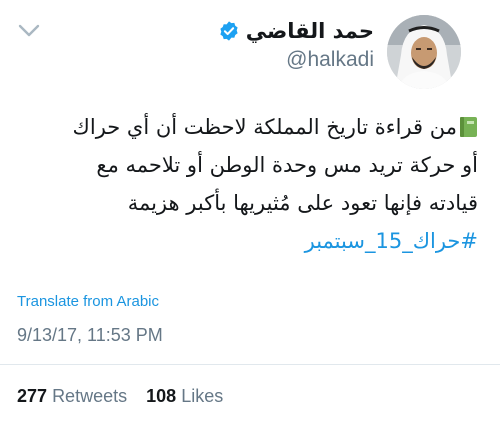  I want to click on tweet-hashtag-line: #حراك_15_سبتمبر, so click(248, 241).